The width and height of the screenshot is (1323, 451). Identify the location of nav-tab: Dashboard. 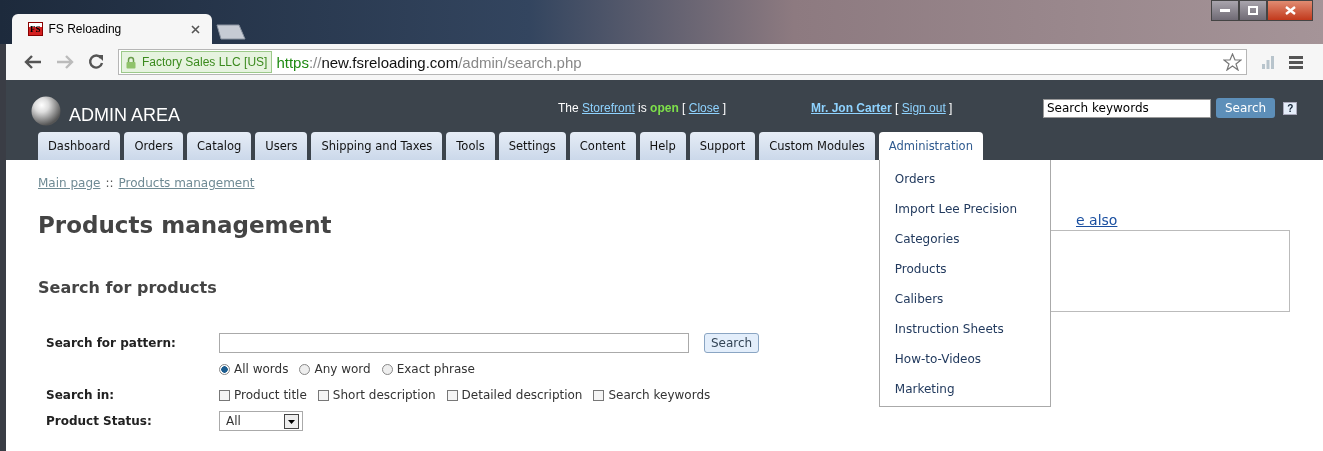
(79, 146).